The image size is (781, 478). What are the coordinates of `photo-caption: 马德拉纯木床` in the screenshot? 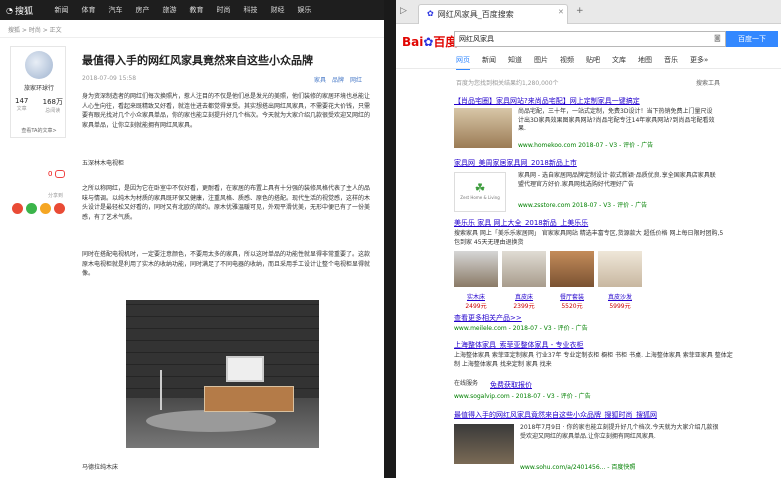 It's located at (100, 467).